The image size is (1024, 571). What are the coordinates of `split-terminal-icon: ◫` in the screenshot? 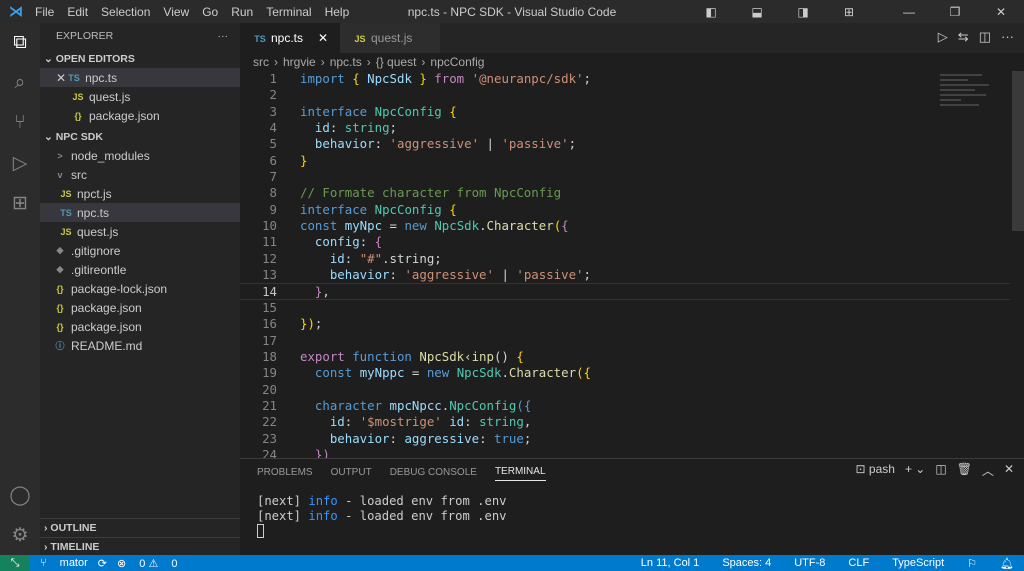 It's located at (940, 470).